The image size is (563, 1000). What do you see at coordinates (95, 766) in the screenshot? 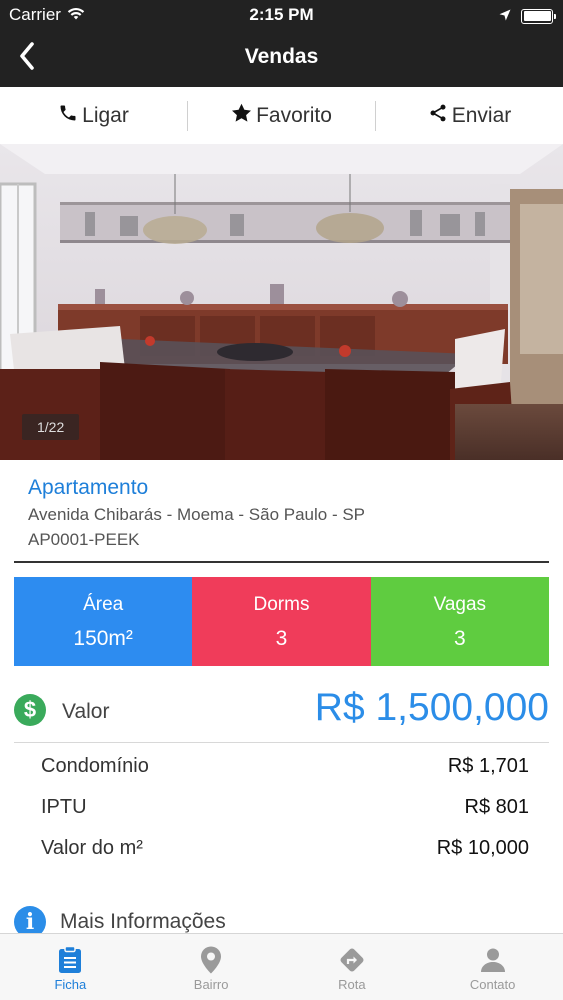
I see `fee-label: Condomínio` at bounding box center [95, 766].